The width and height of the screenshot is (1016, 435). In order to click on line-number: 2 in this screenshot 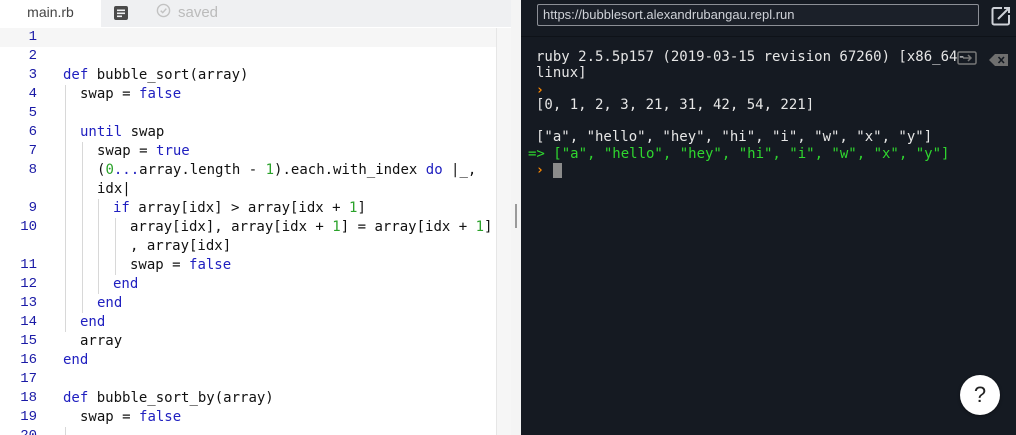, I will do `click(32, 56)`.